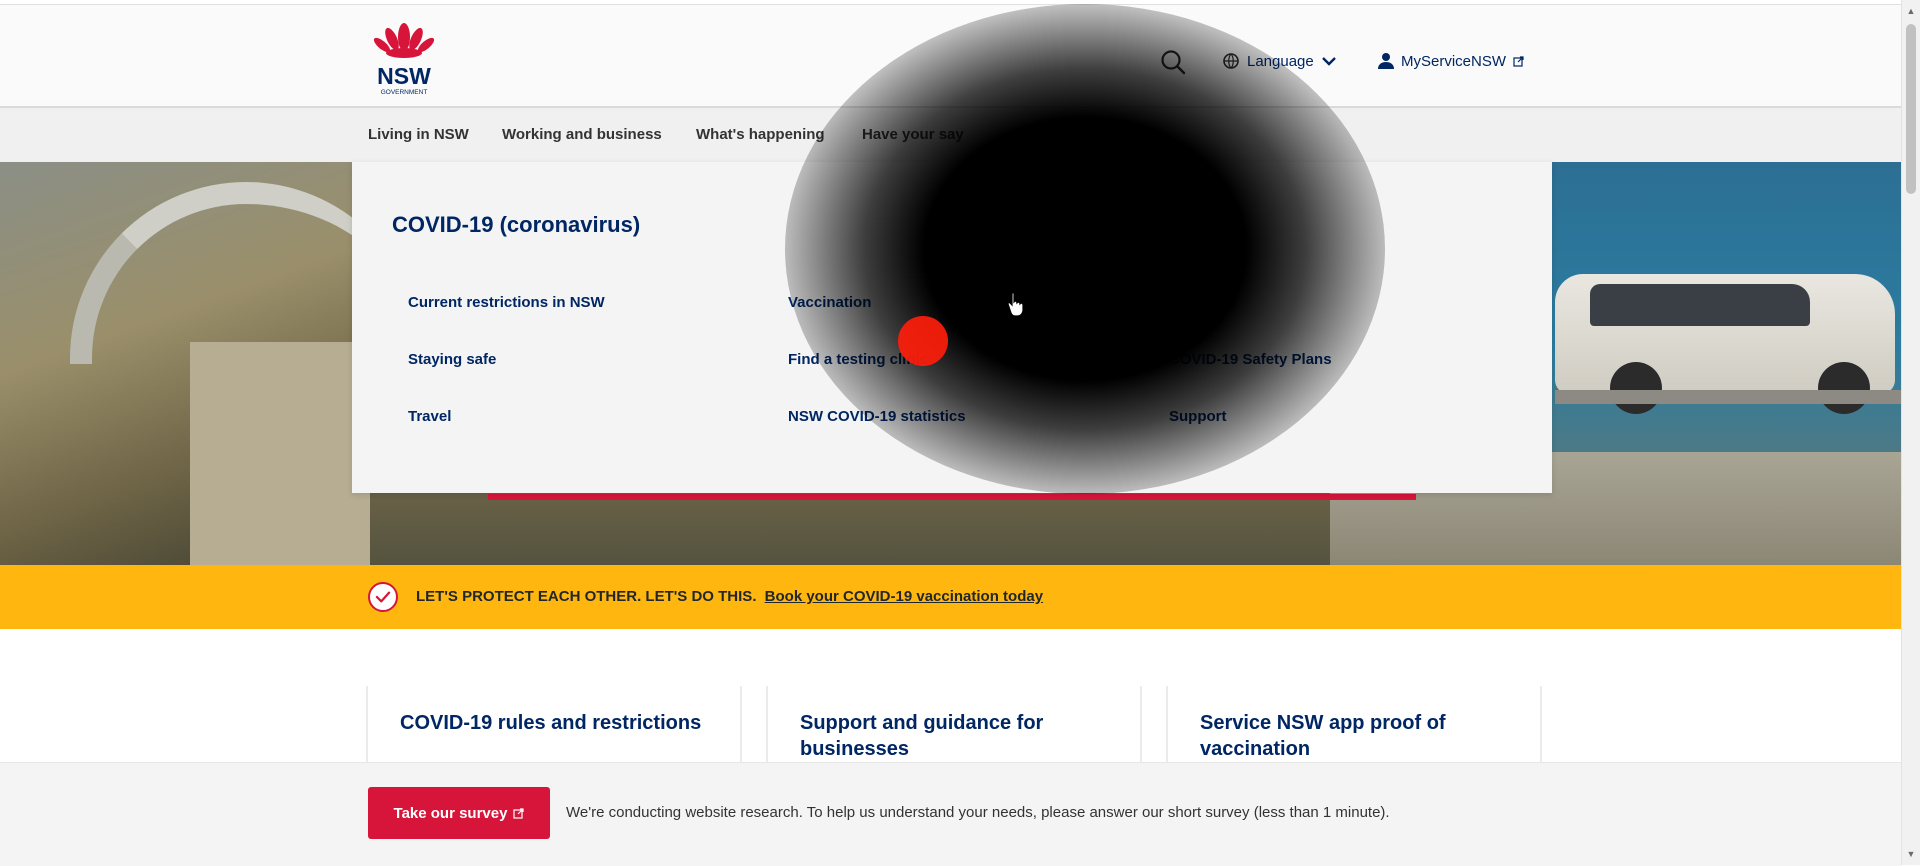 The image size is (1920, 866). What do you see at coordinates (280, 453) in the screenshot?
I see `hero-bridge-pillar` at bounding box center [280, 453].